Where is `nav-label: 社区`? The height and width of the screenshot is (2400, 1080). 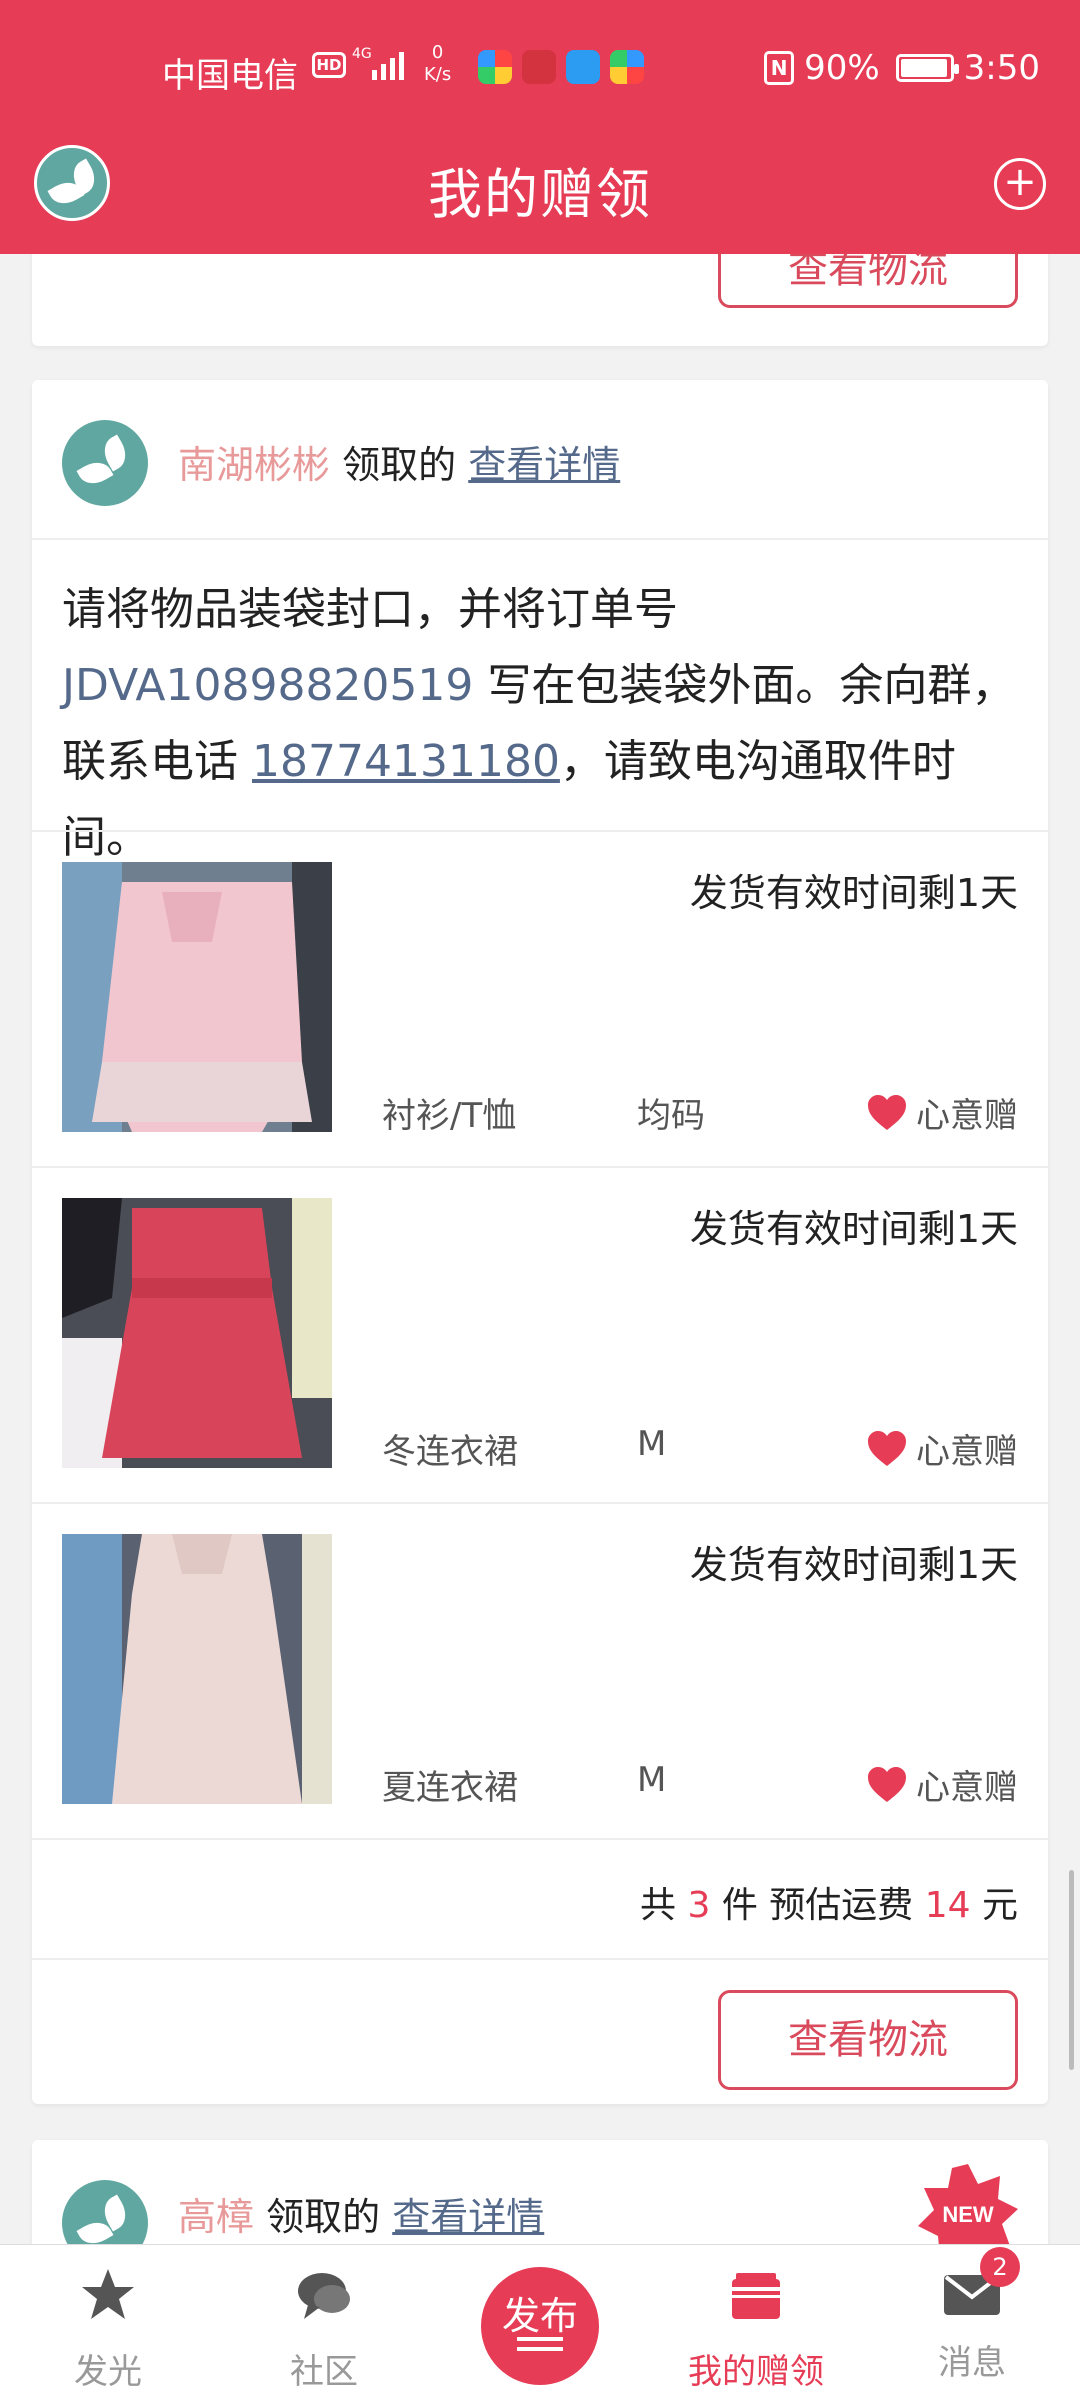 nav-label: 社区 is located at coordinates (324, 2372).